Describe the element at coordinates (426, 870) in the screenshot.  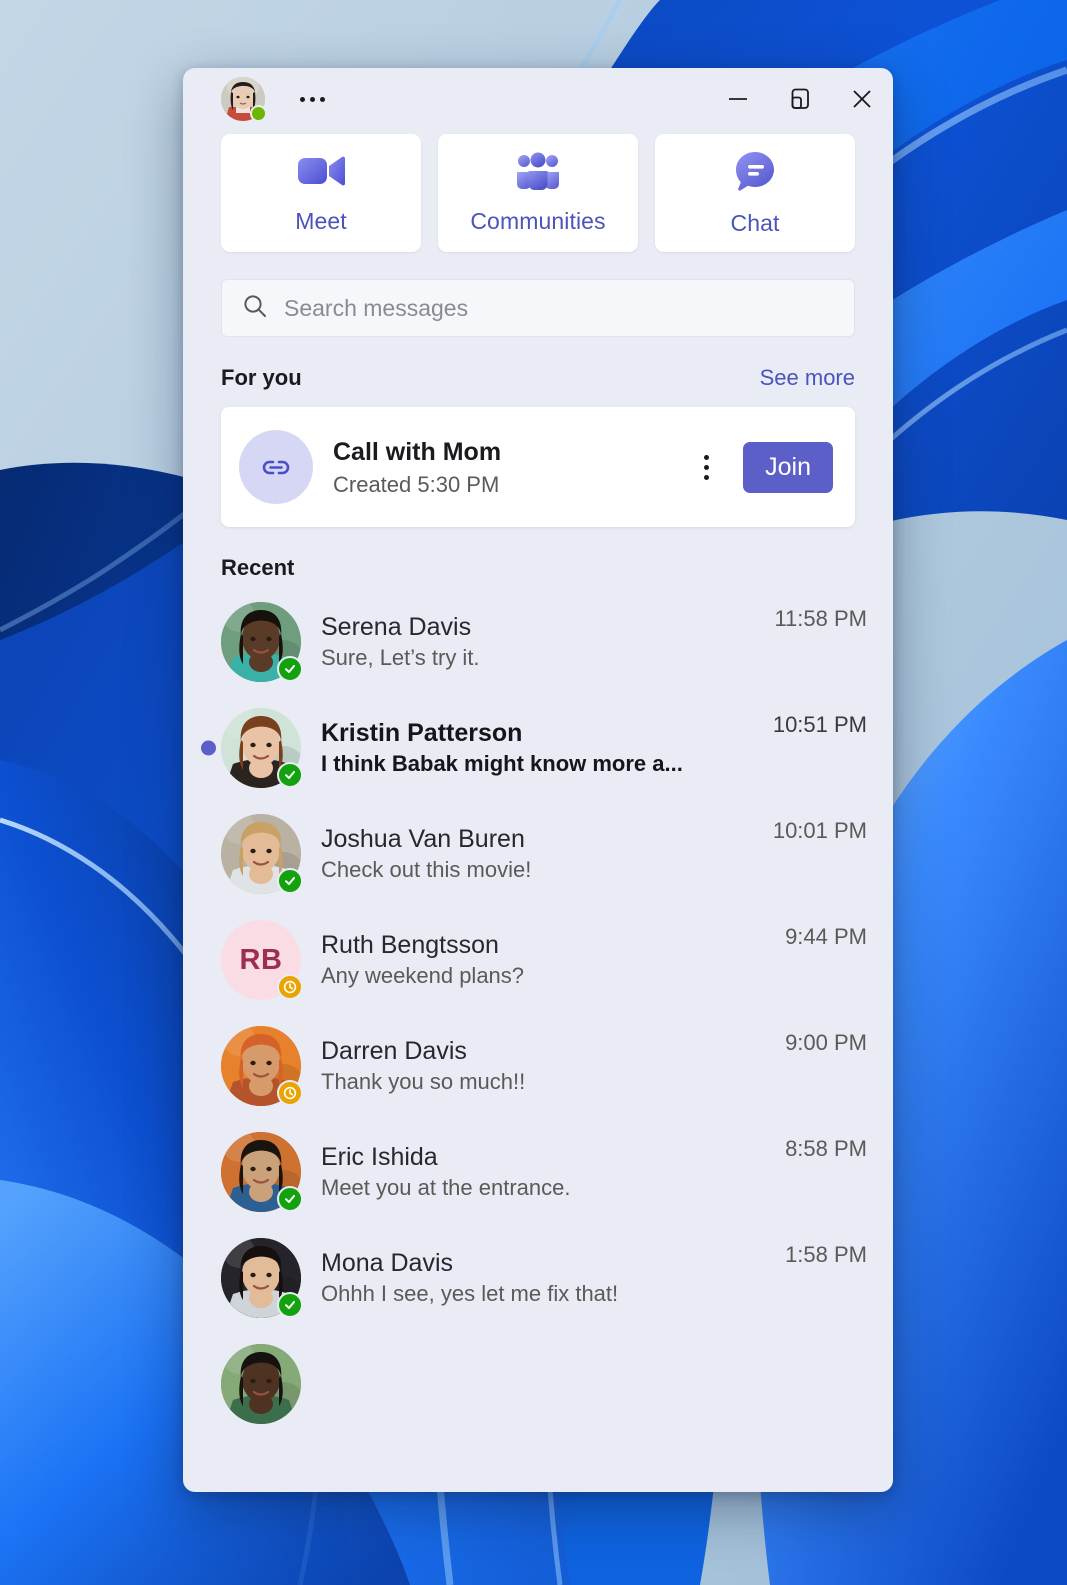
I see `chat-preview-text: Check out this movie!` at that location.